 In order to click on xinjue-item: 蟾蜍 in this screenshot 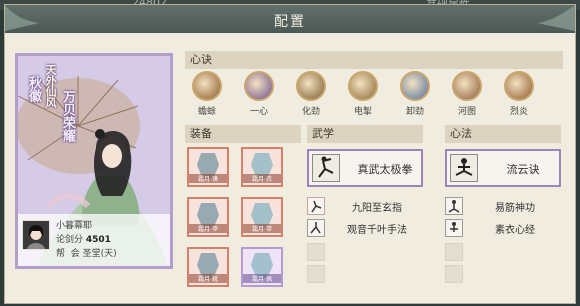, I will do `click(207, 94)`.